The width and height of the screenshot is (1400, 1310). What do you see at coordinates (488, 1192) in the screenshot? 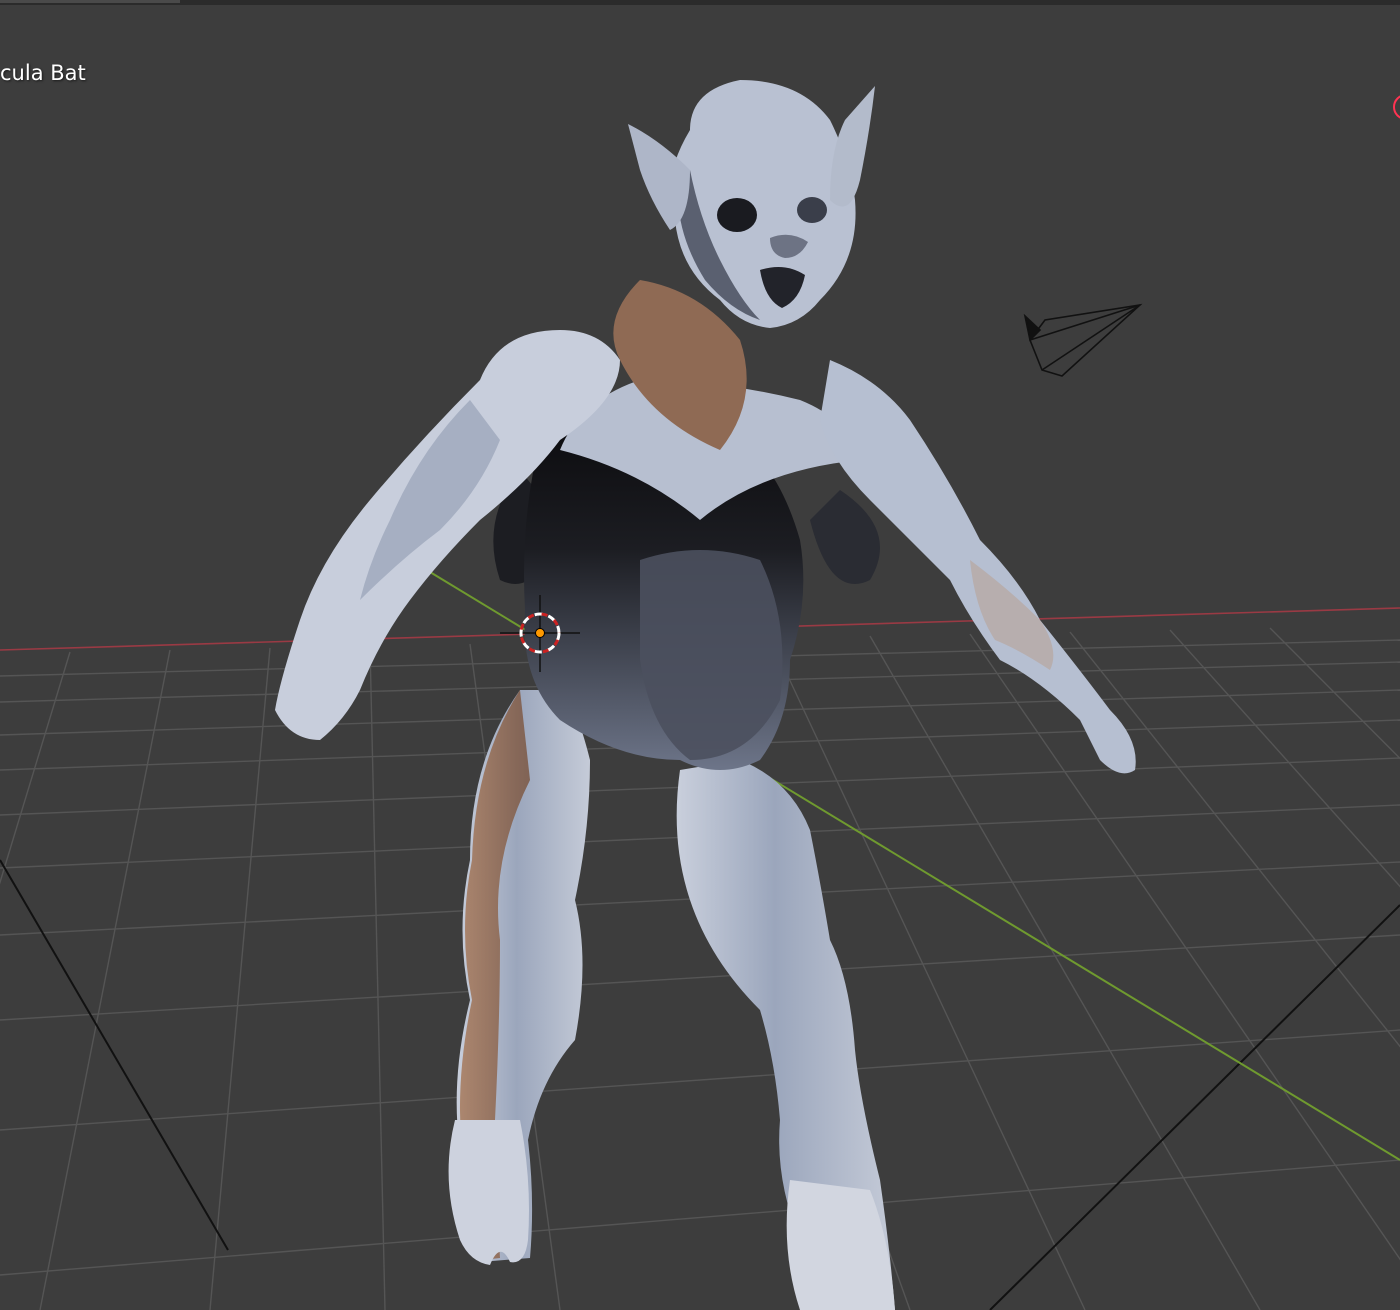
I see `foot-left` at bounding box center [488, 1192].